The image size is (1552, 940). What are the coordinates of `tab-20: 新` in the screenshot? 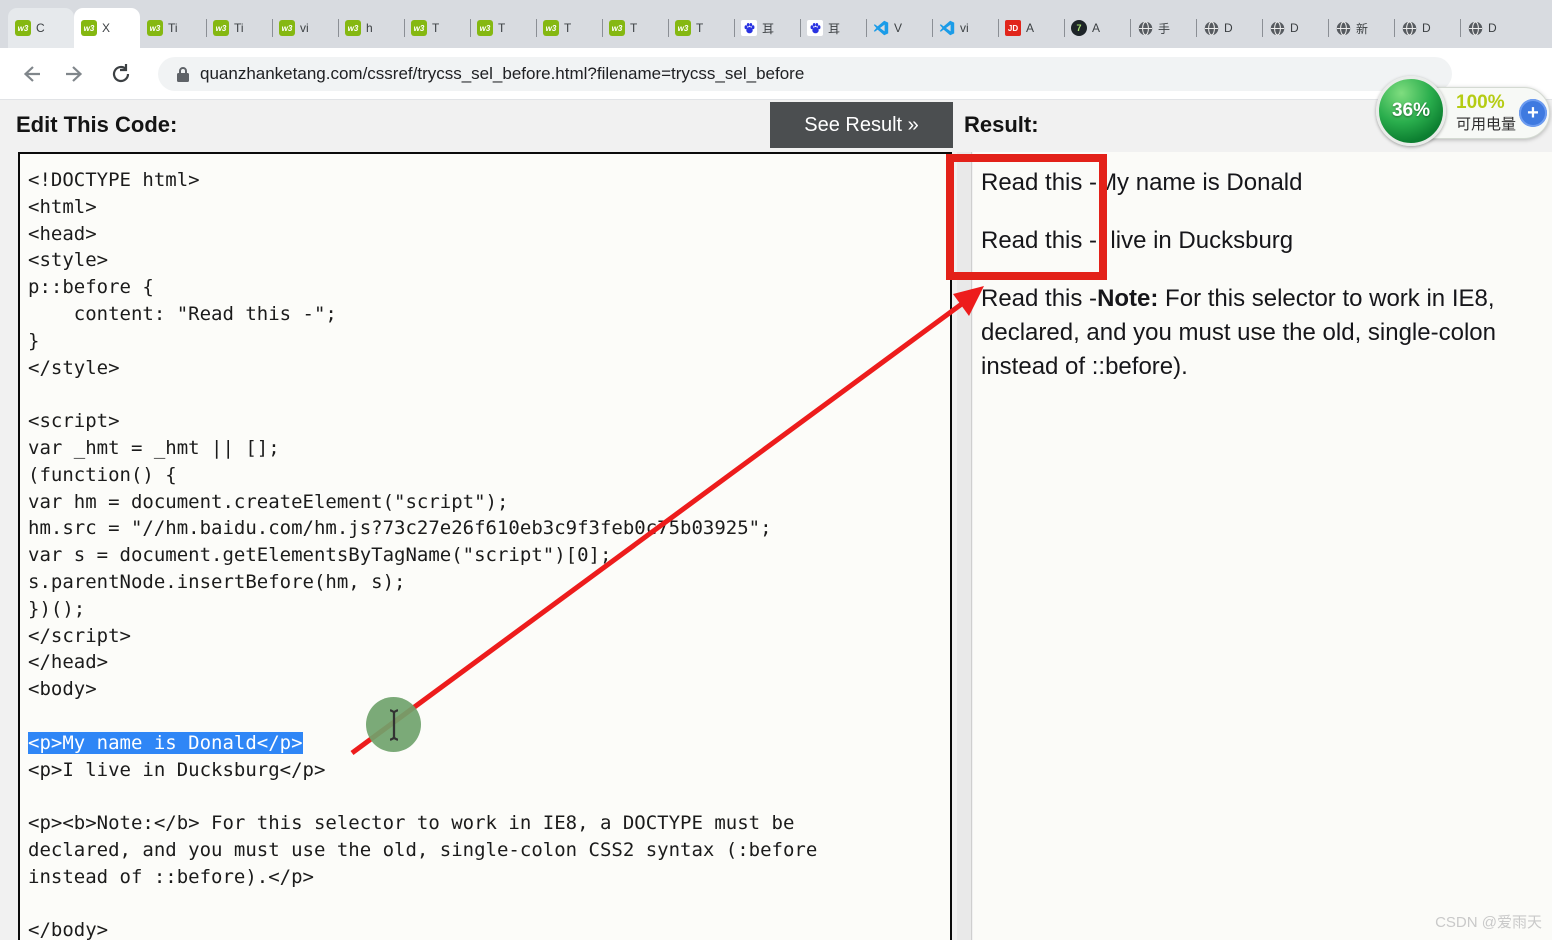 It's located at (1361, 28).